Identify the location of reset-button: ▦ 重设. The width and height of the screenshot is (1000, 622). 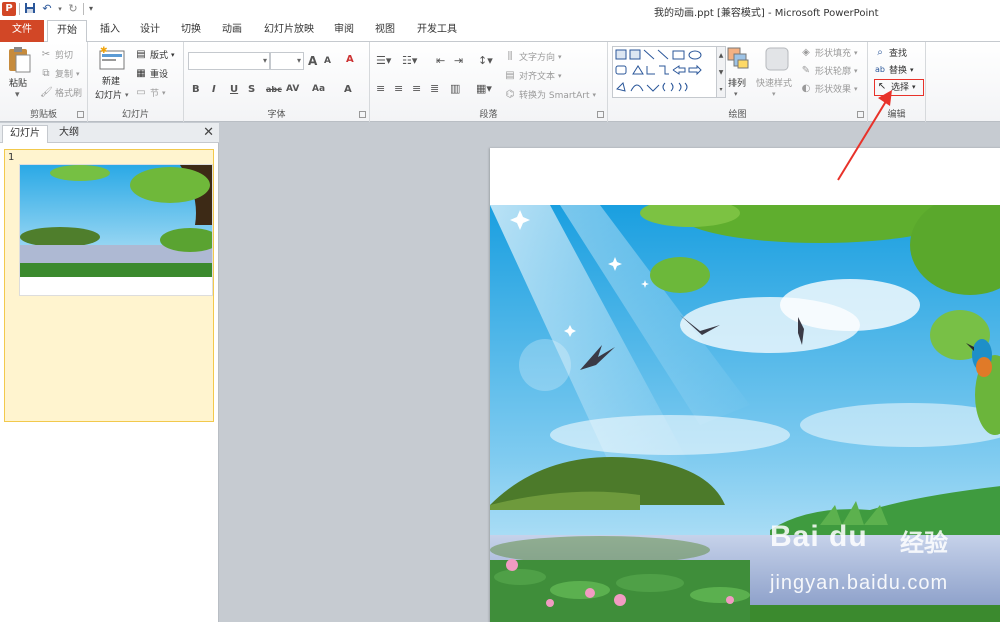
(151, 74).